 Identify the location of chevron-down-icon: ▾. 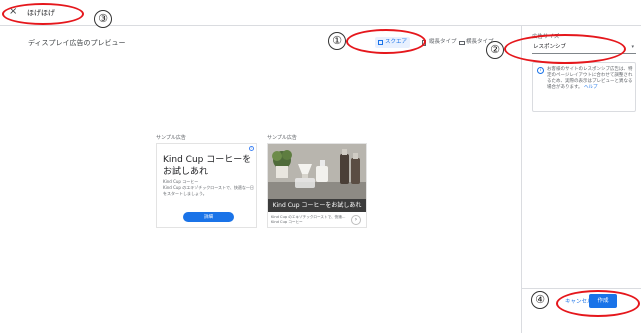
(632, 47).